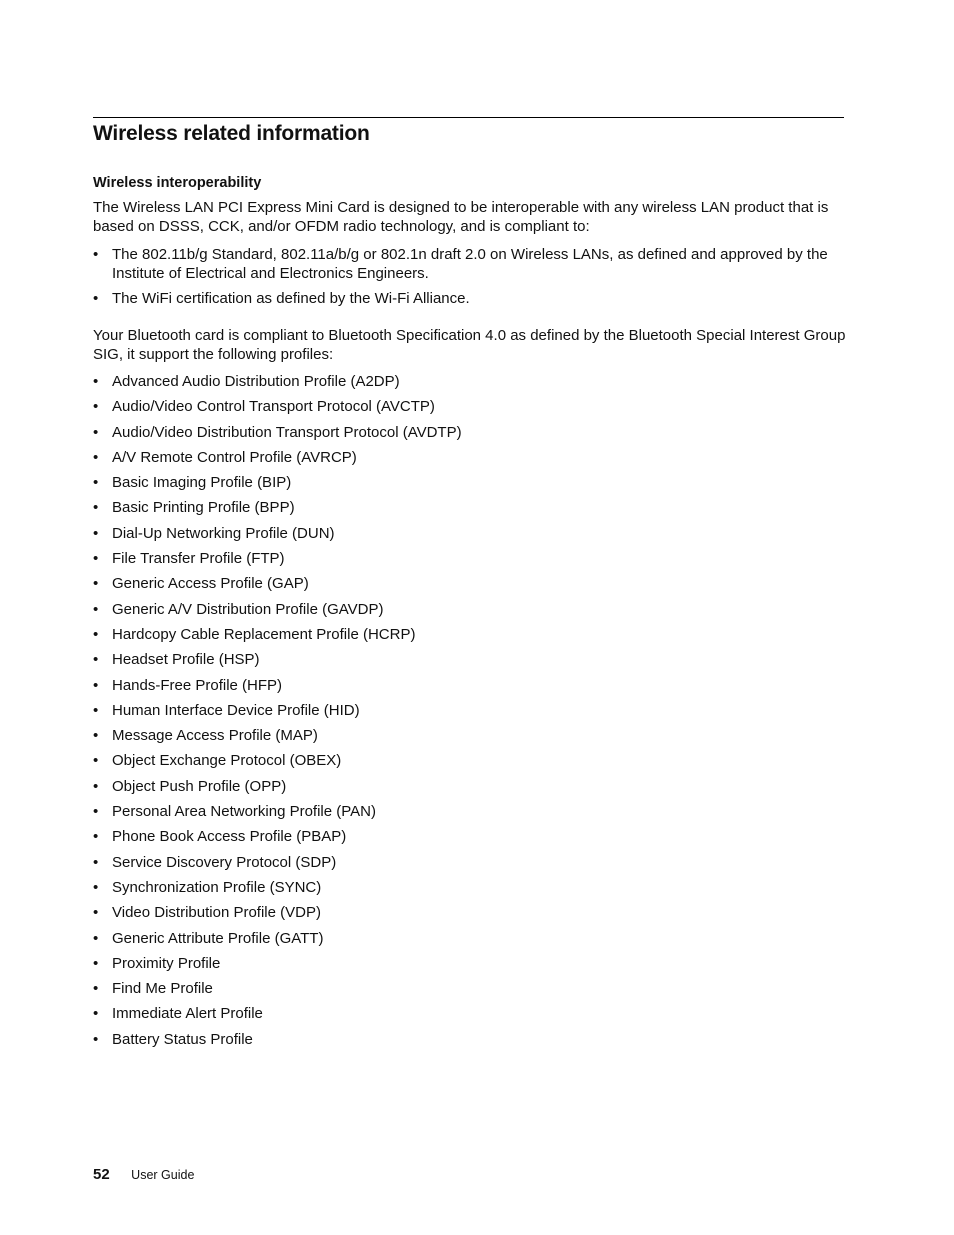 Image resolution: width=954 pixels, height=1235 pixels. Describe the element at coordinates (217, 887) in the screenshot. I see `list-item-text: Synchronization Profile (SYNC)` at that location.